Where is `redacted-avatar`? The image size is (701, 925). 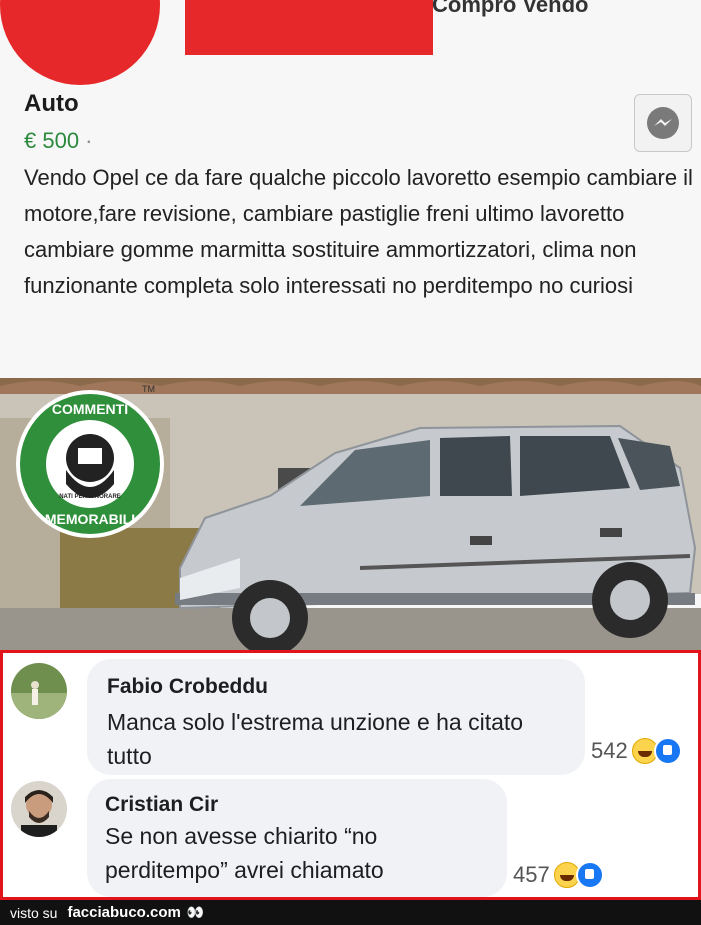 redacted-avatar is located at coordinates (80, 42).